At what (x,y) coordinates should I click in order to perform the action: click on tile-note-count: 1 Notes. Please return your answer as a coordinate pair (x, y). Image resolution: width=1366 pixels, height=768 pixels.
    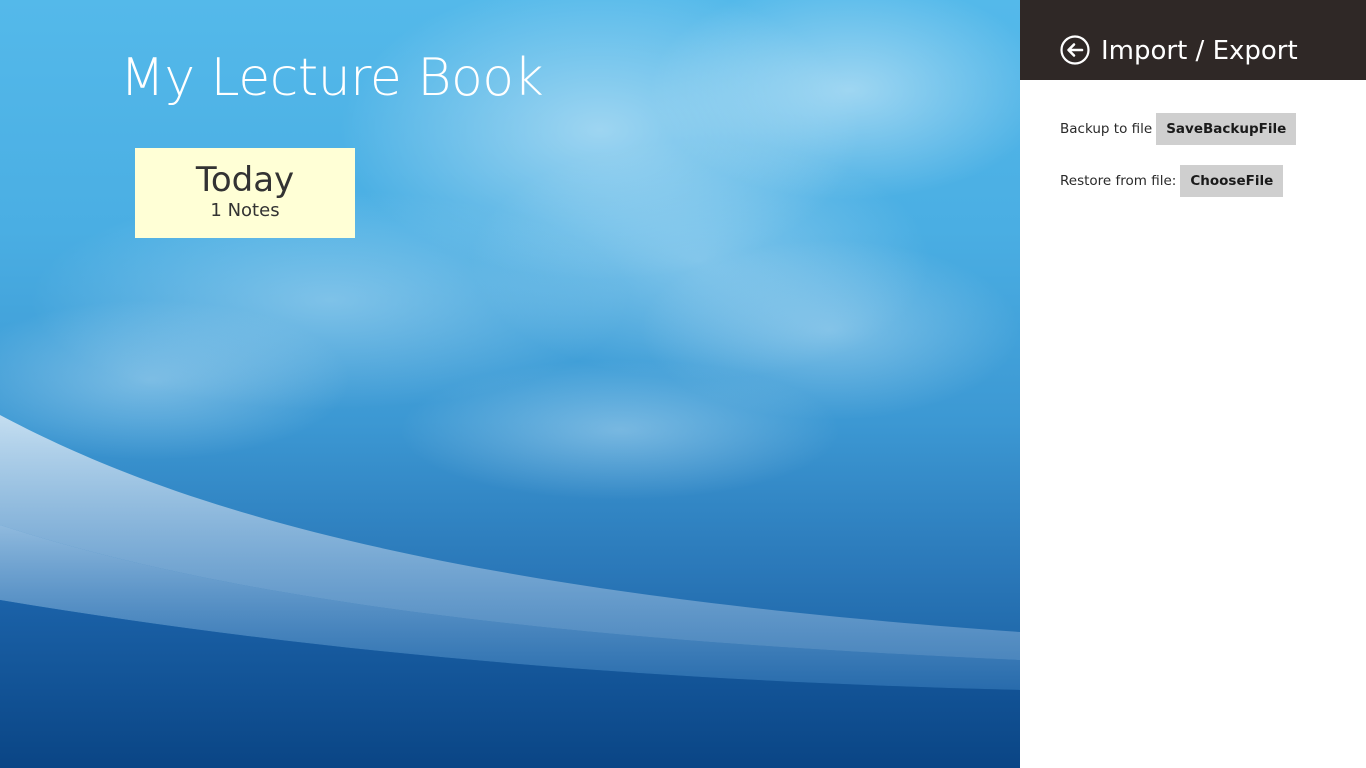
    Looking at the image, I should click on (245, 210).